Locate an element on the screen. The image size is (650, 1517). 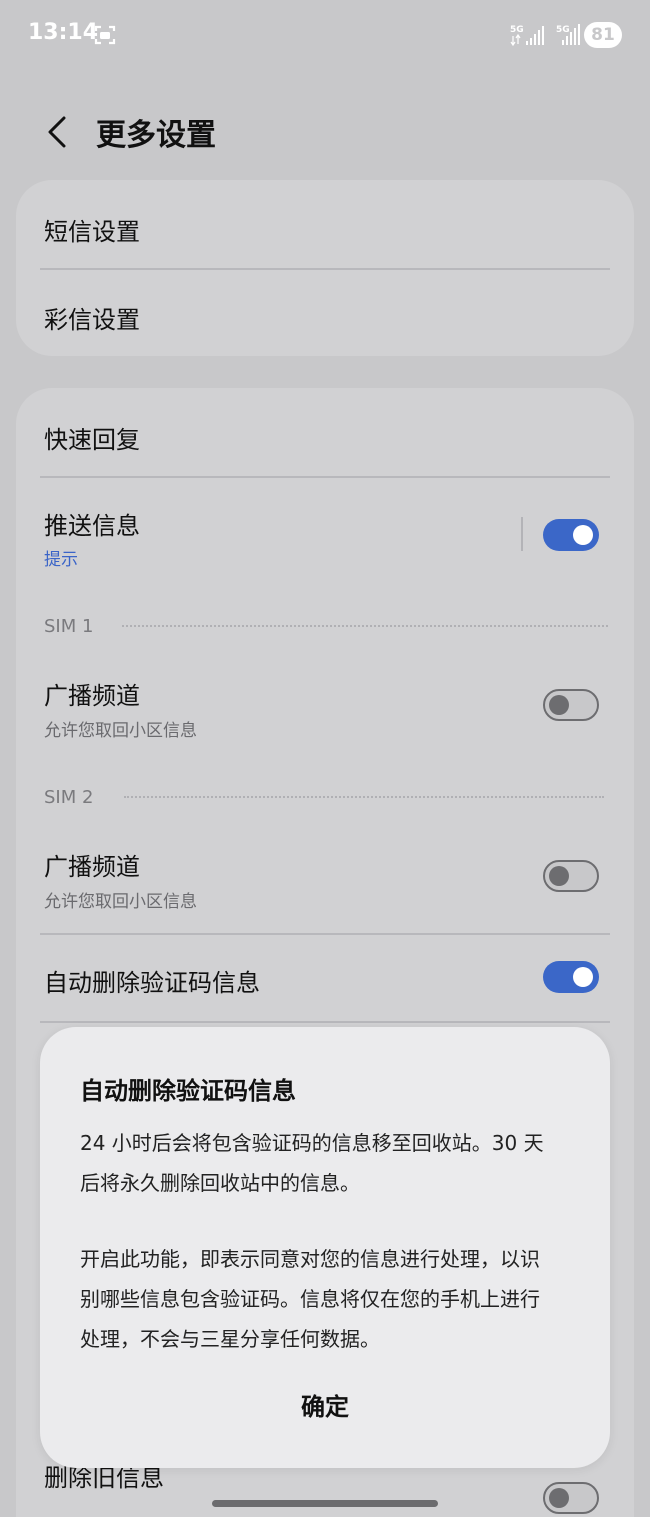
status-time: 13:14 is located at coordinates (63, 32).